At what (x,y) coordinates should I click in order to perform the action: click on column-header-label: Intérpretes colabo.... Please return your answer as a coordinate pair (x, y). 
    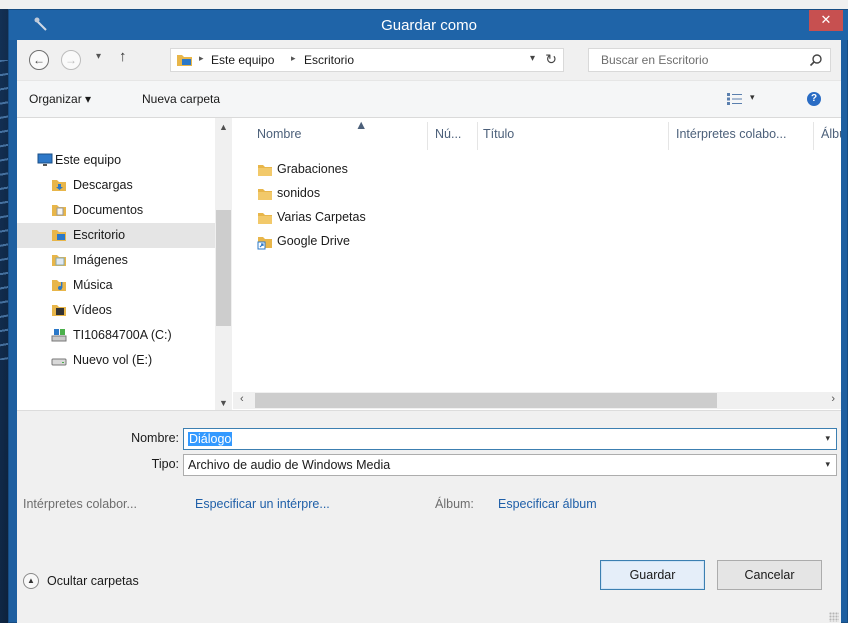
    Looking at the image, I should click on (731, 134).